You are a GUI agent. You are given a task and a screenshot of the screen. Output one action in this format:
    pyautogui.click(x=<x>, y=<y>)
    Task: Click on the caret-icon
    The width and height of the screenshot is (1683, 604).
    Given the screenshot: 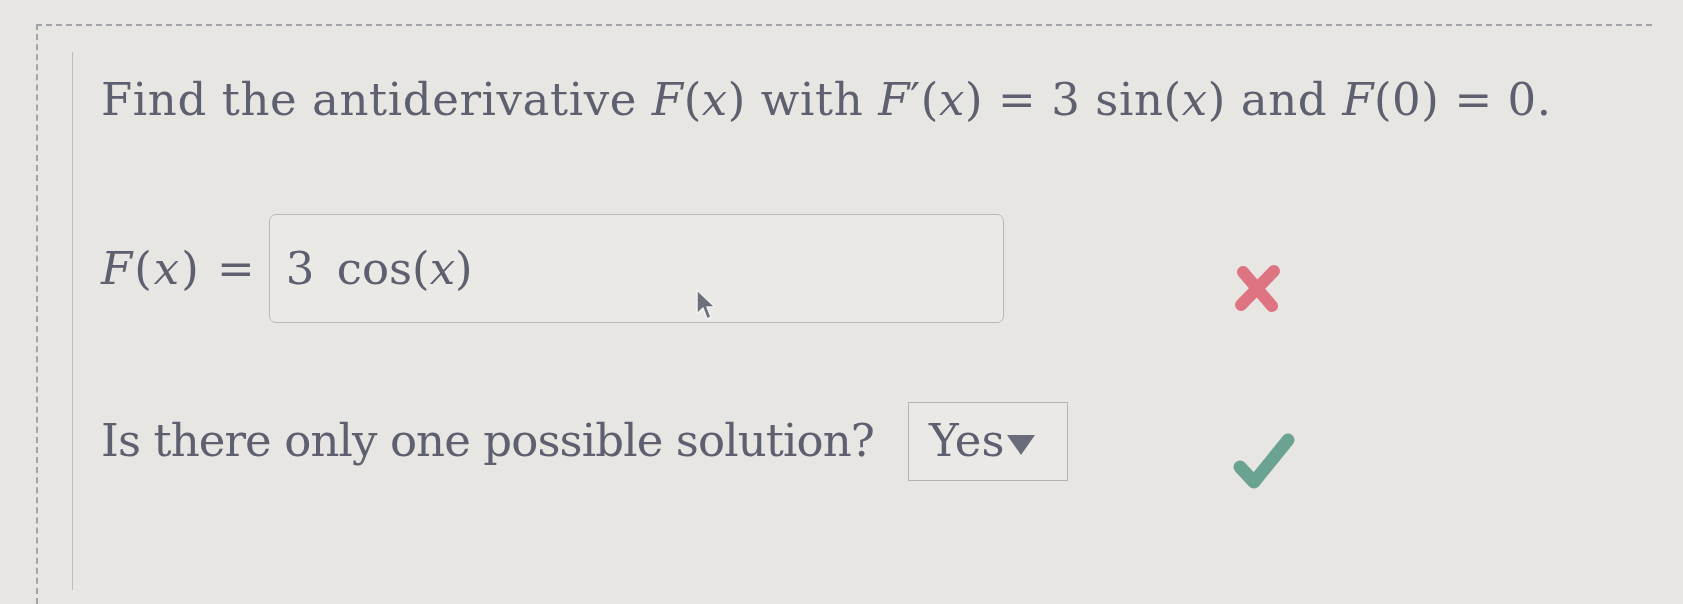 What is the action you would take?
    pyautogui.click(x=1020, y=445)
    